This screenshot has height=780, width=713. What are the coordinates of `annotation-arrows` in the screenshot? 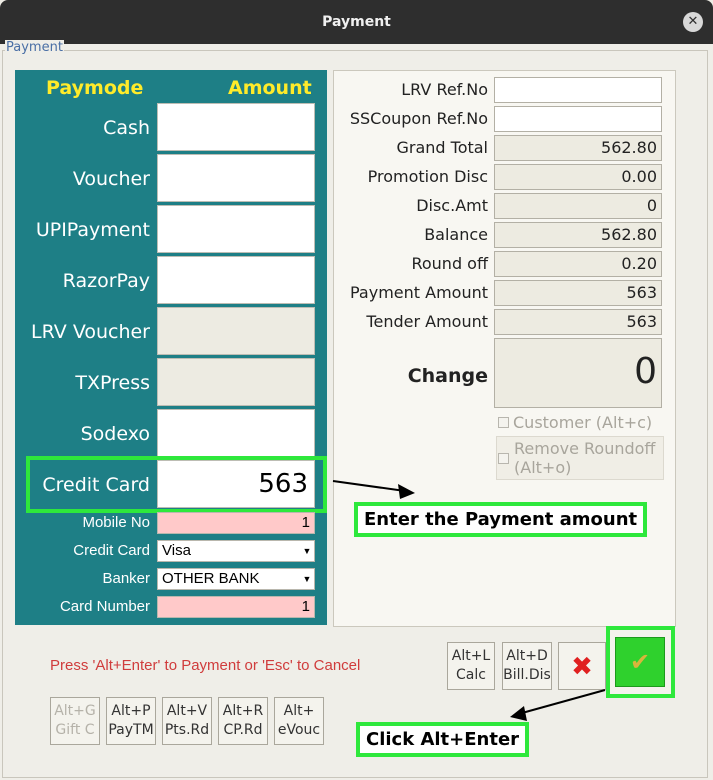 It's located at (469, 600).